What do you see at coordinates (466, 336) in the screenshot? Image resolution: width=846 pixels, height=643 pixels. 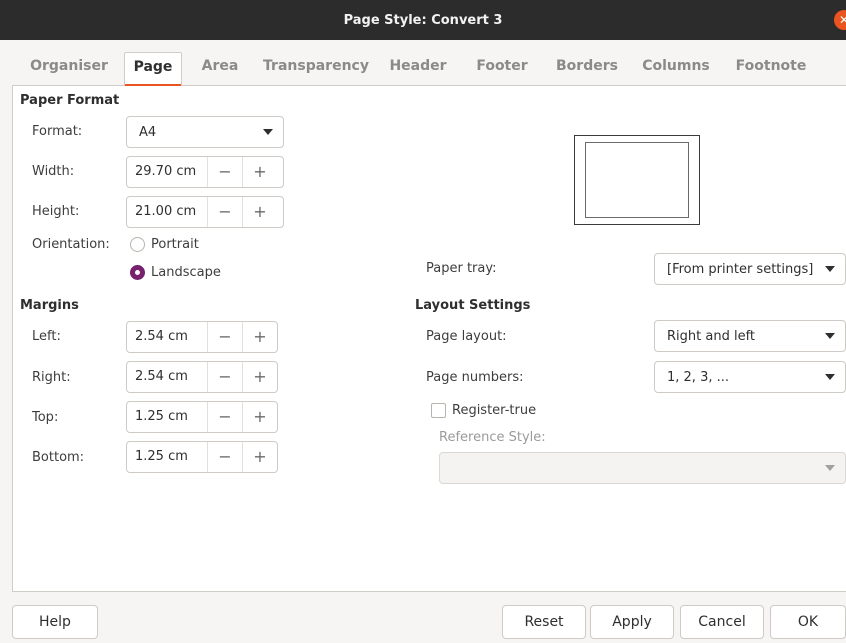 I see `page-layout-label: Page layout:` at bounding box center [466, 336].